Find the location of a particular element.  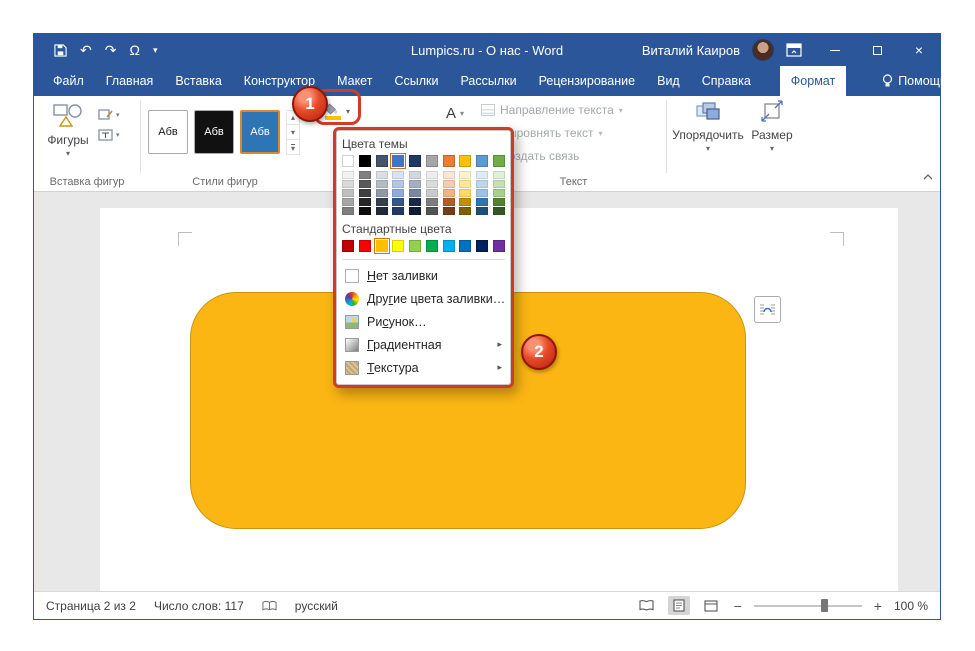

ribbon-tab: Ссылки is located at coordinates (416, 81).